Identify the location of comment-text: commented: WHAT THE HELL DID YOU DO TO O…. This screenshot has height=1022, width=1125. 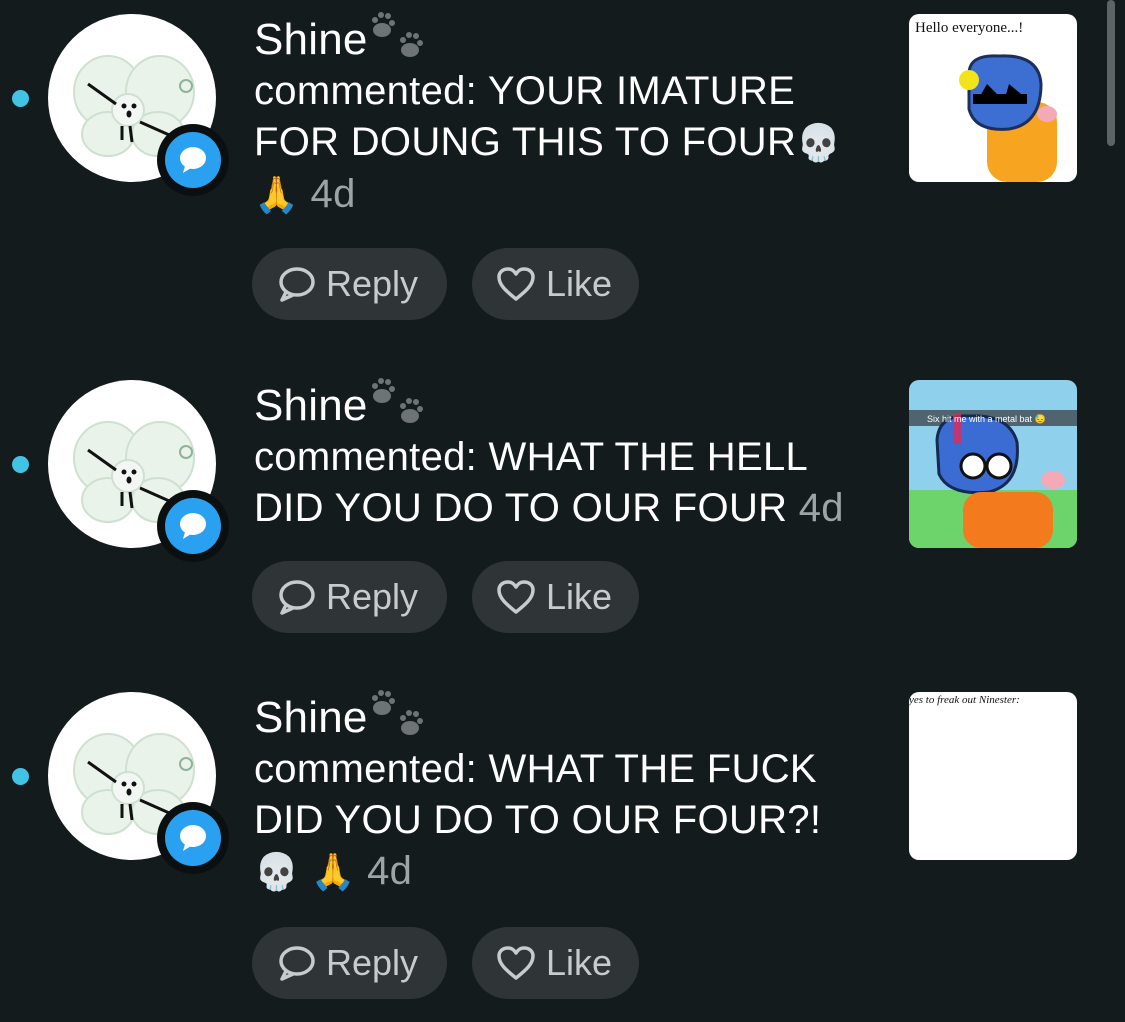
(564, 483).